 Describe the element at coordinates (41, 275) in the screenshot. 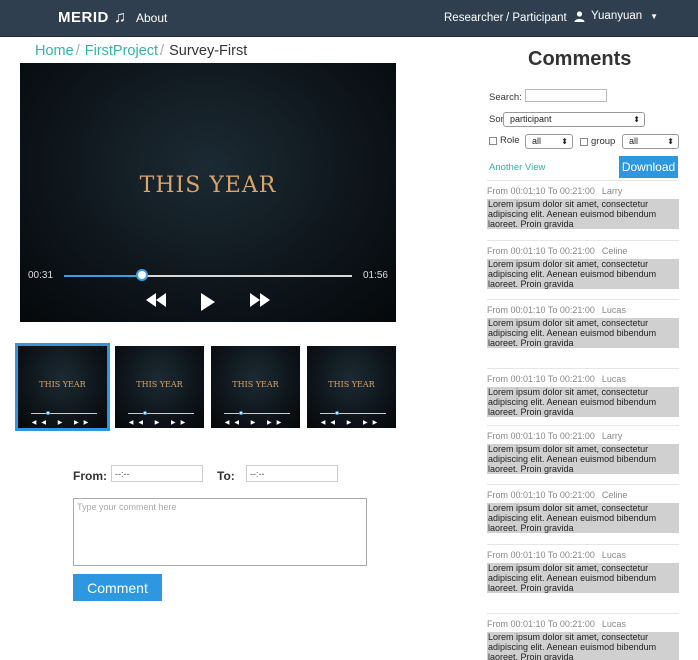

I see `current-time: 00:31` at that location.